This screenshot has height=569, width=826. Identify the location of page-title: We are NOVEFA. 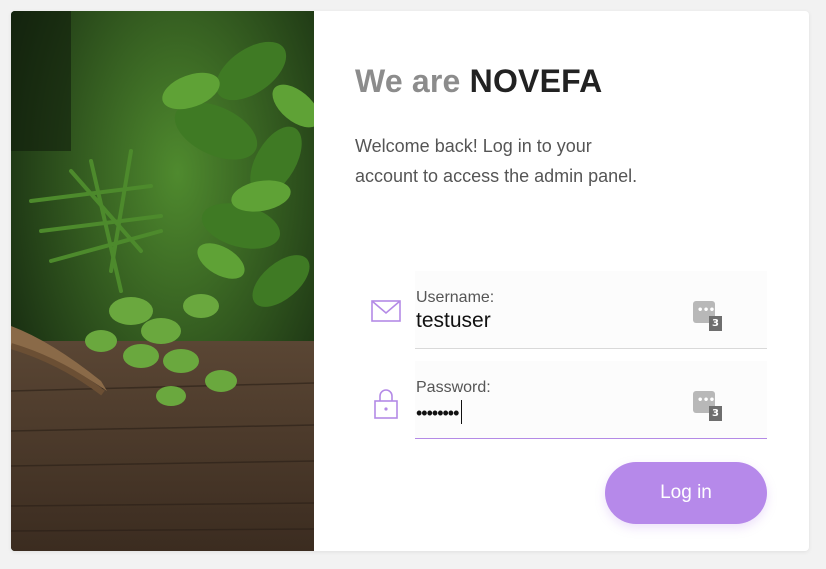
(478, 81).